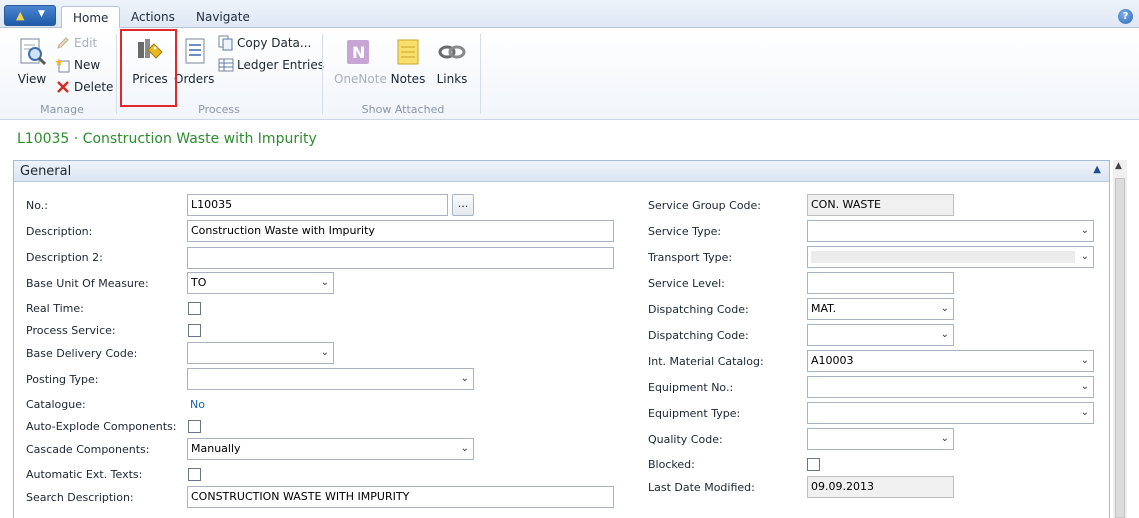  I want to click on new-icon, so click(62, 64).